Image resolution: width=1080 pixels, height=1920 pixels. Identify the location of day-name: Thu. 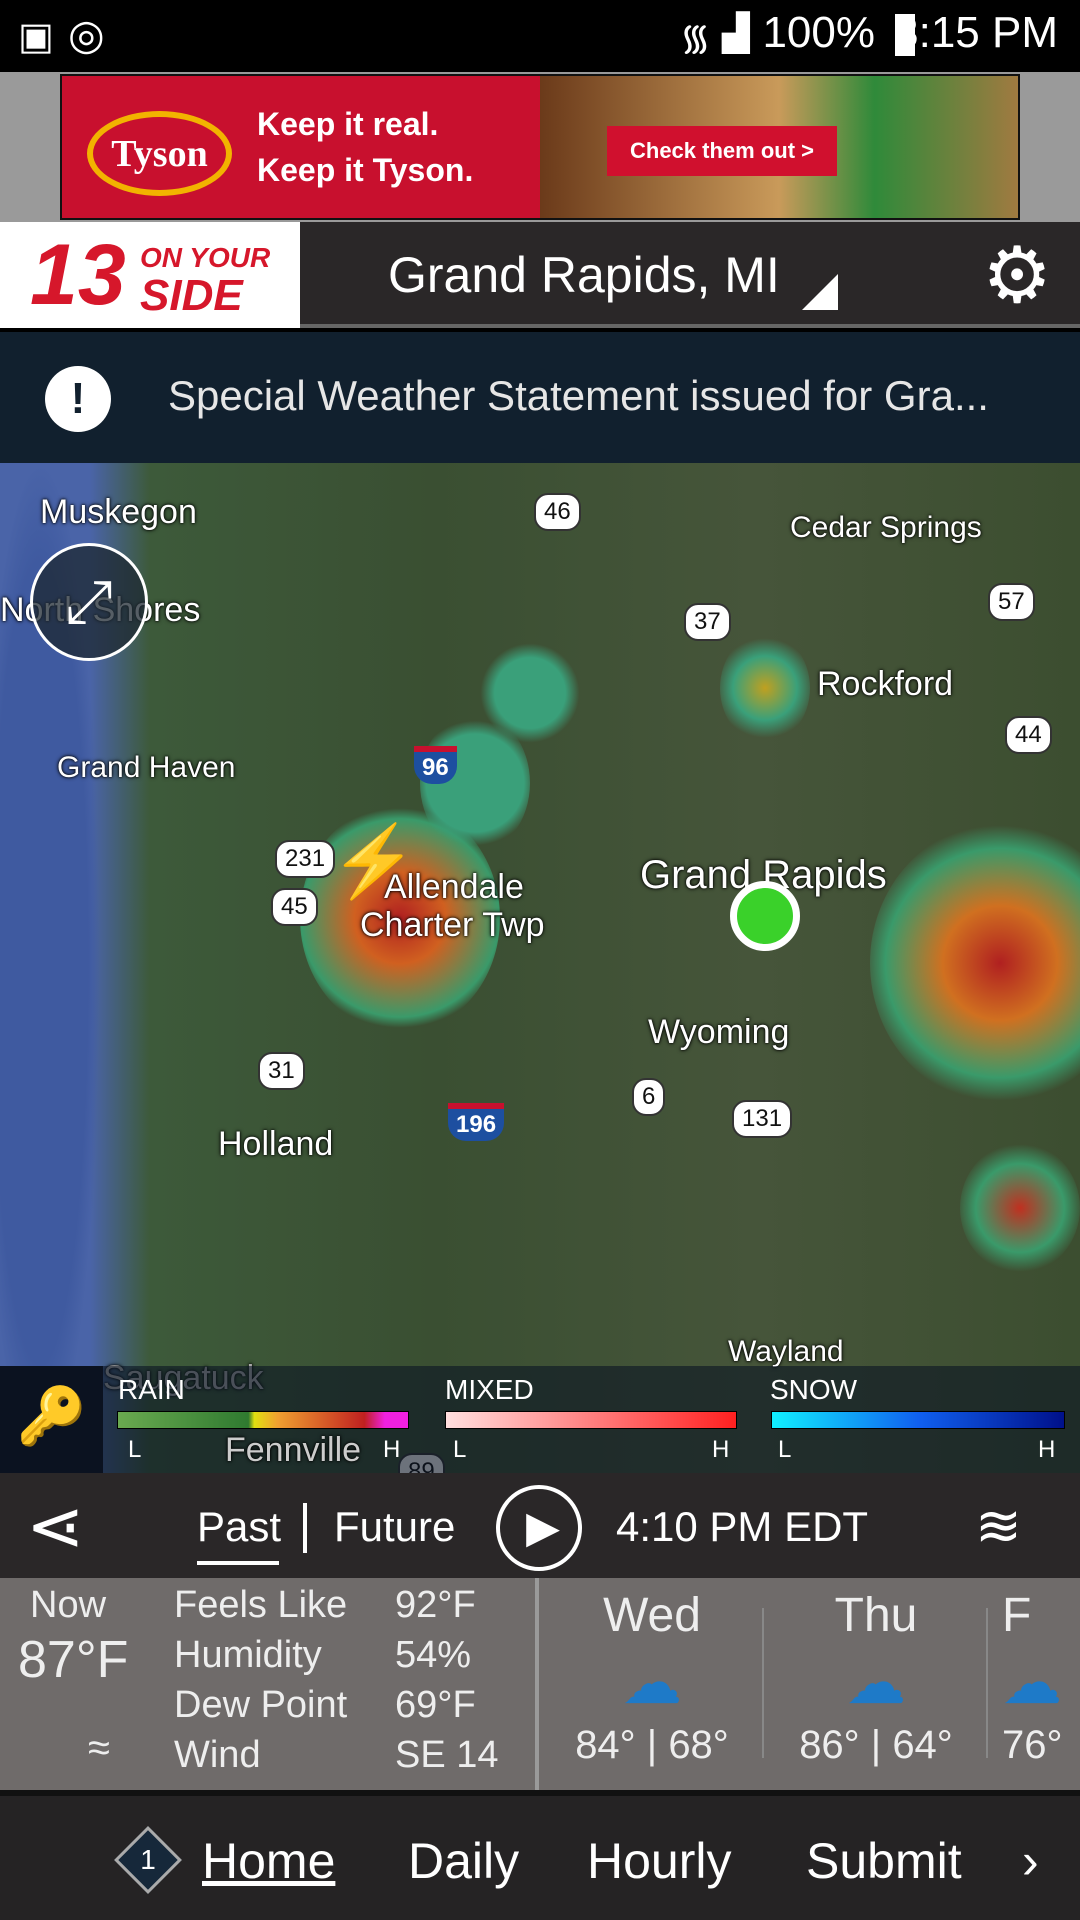
(876, 1615).